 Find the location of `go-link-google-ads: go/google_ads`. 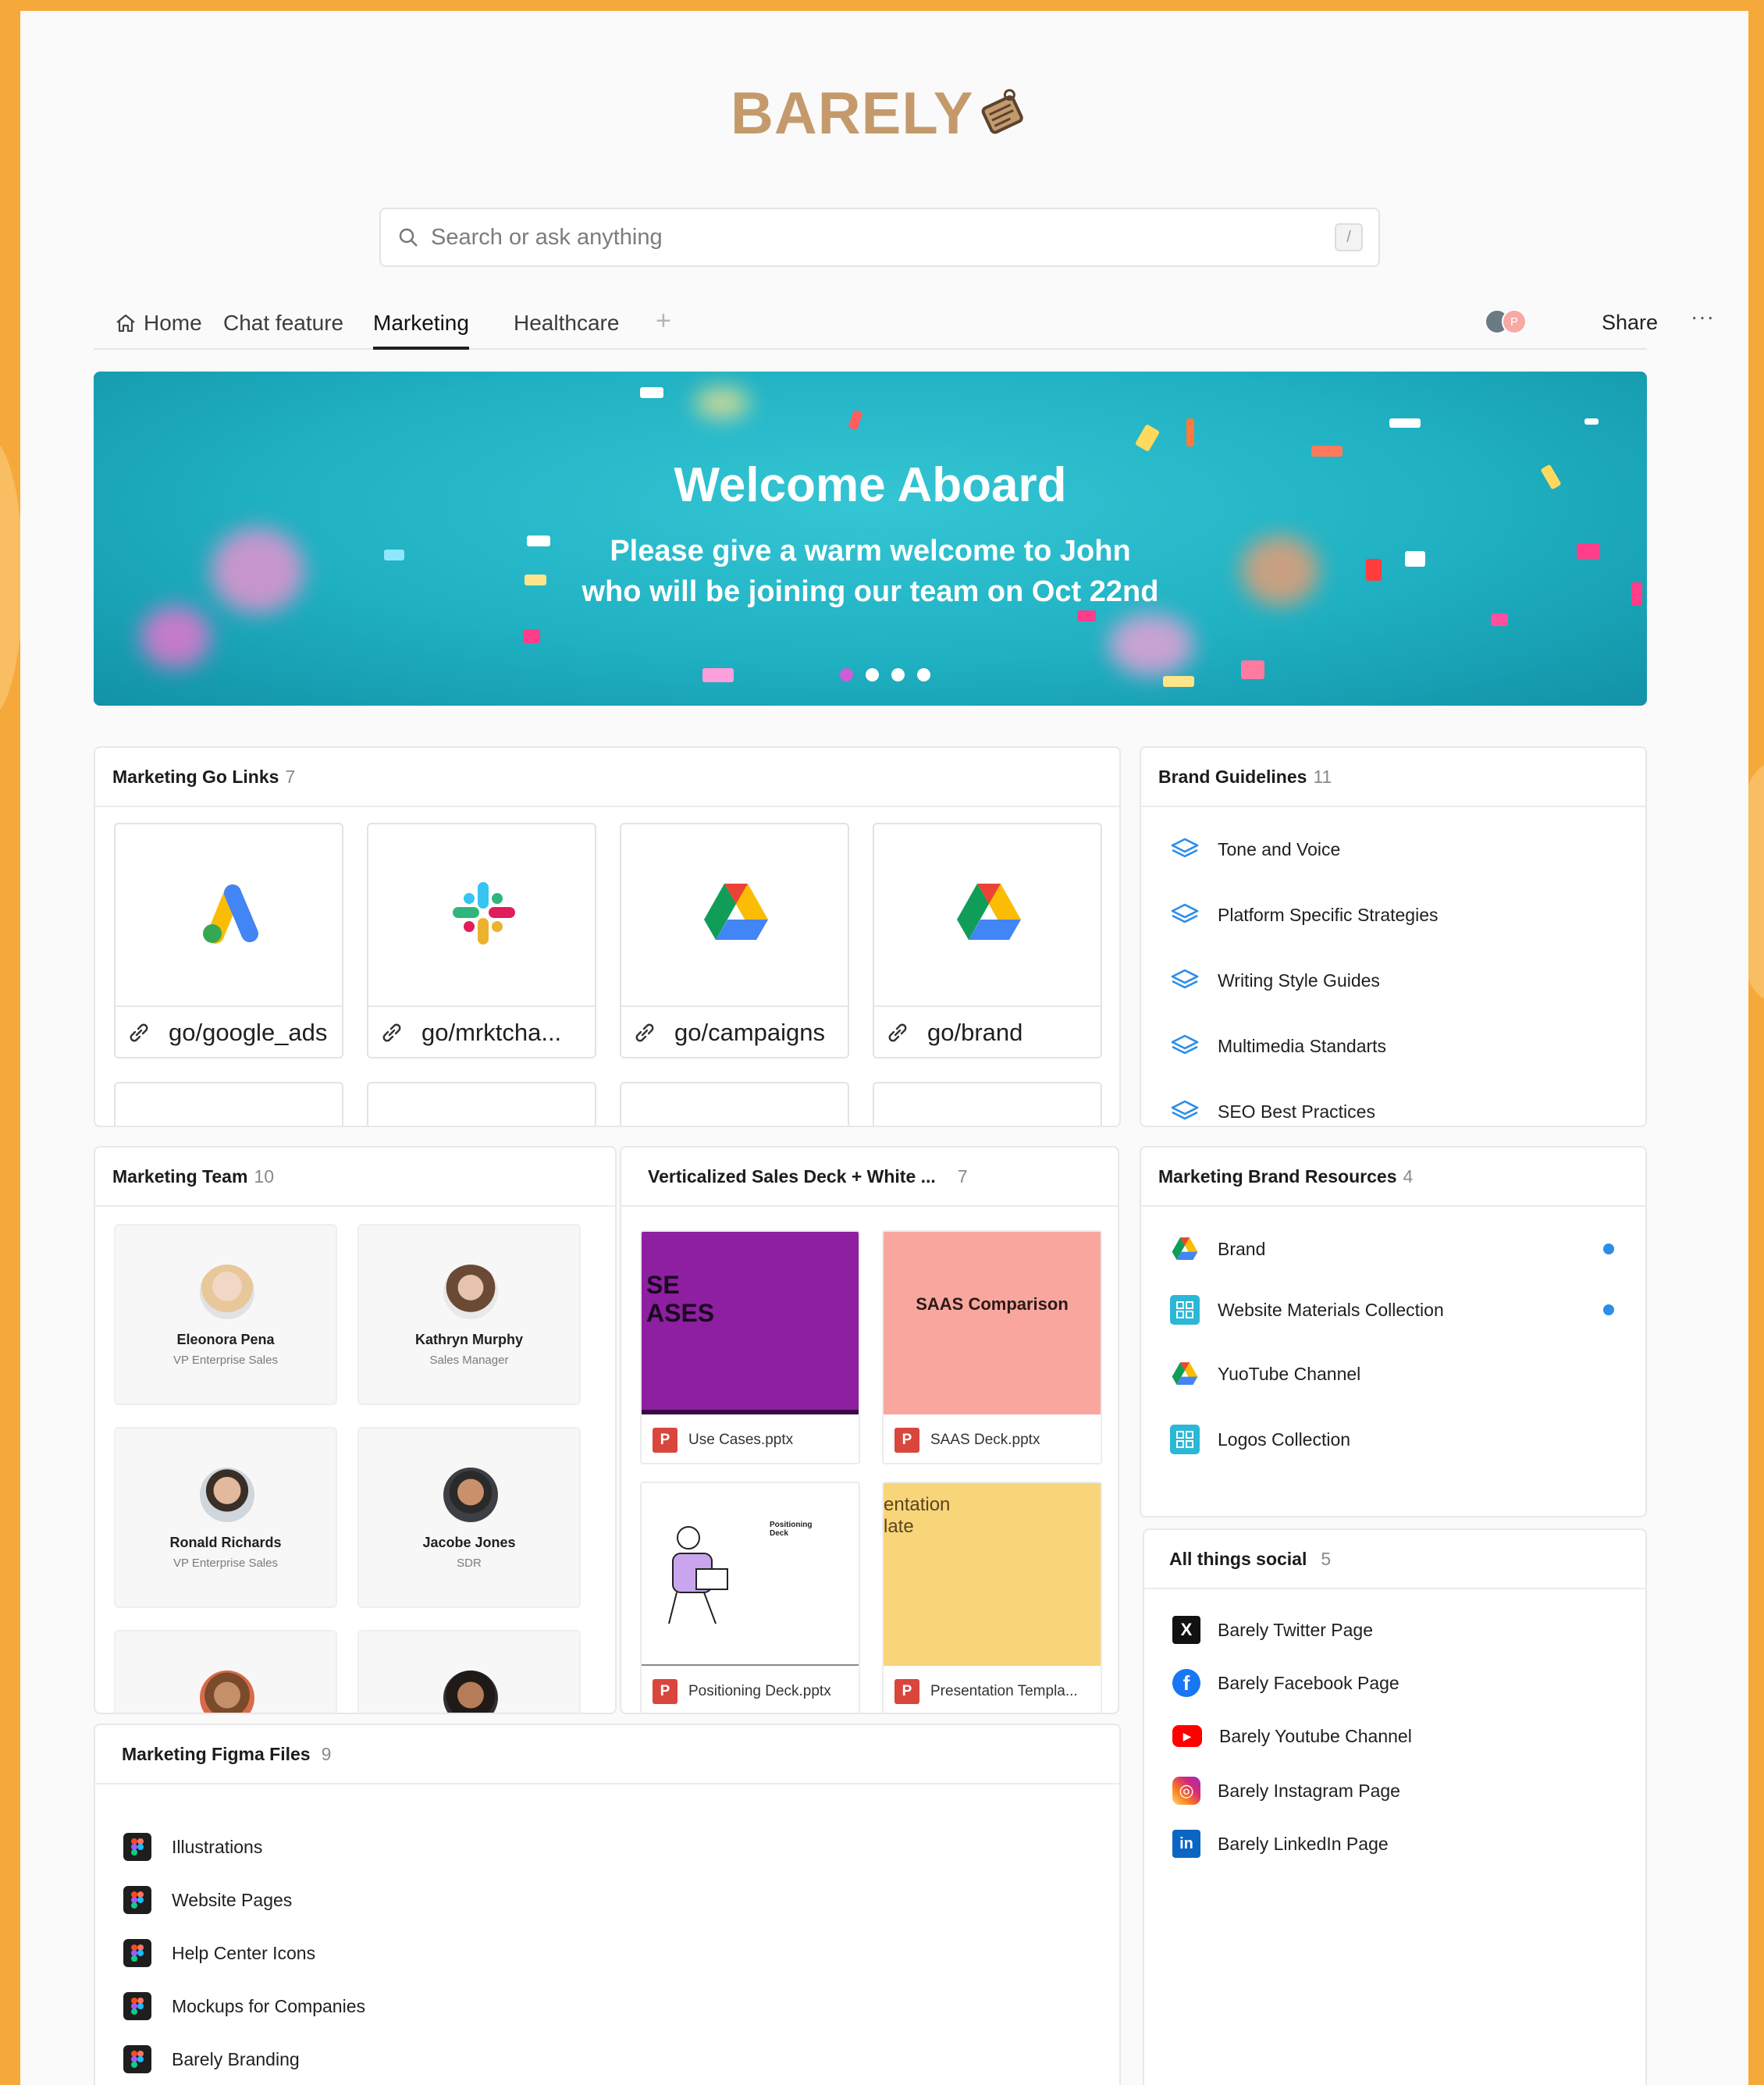

go-link-google-ads: go/google_ads is located at coordinates (228, 941).